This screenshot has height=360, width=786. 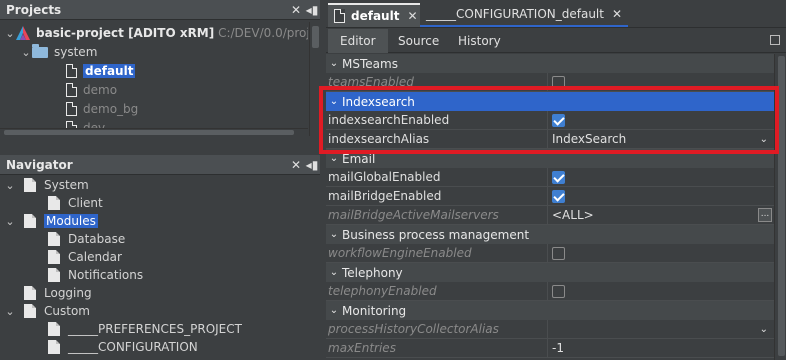 What do you see at coordinates (100, 90) in the screenshot?
I see `tree-item-label: demo` at bounding box center [100, 90].